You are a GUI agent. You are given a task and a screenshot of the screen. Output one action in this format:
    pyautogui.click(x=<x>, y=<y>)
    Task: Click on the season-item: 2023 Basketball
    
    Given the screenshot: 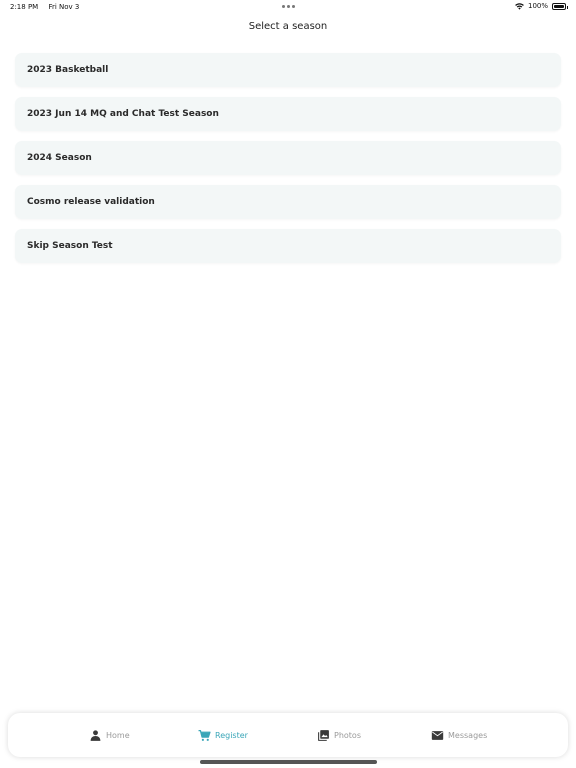 What is the action you would take?
    pyautogui.click(x=288, y=70)
    